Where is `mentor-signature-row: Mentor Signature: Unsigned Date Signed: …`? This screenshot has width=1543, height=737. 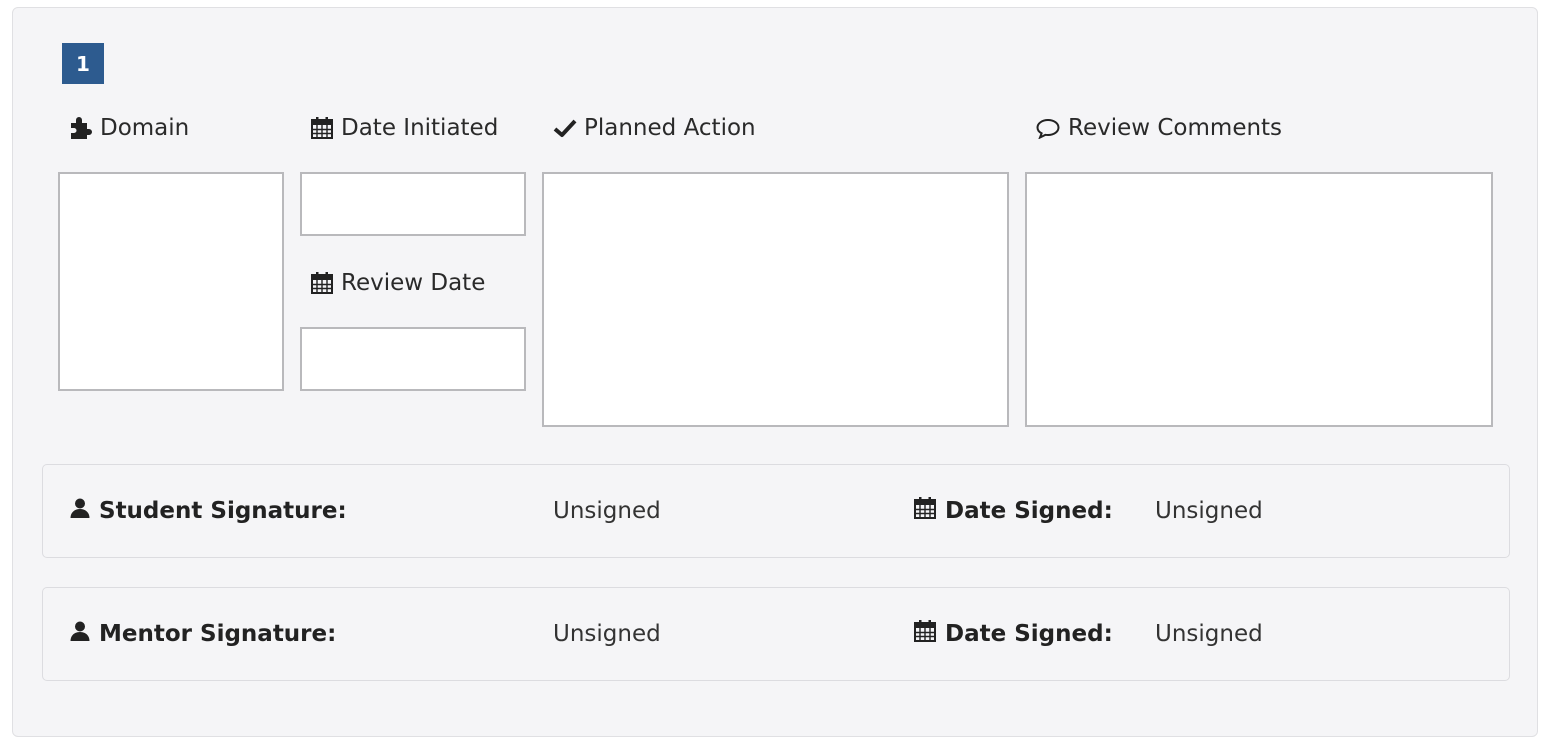 mentor-signature-row: Mentor Signature: Unsigned Date Signed: … is located at coordinates (776, 634).